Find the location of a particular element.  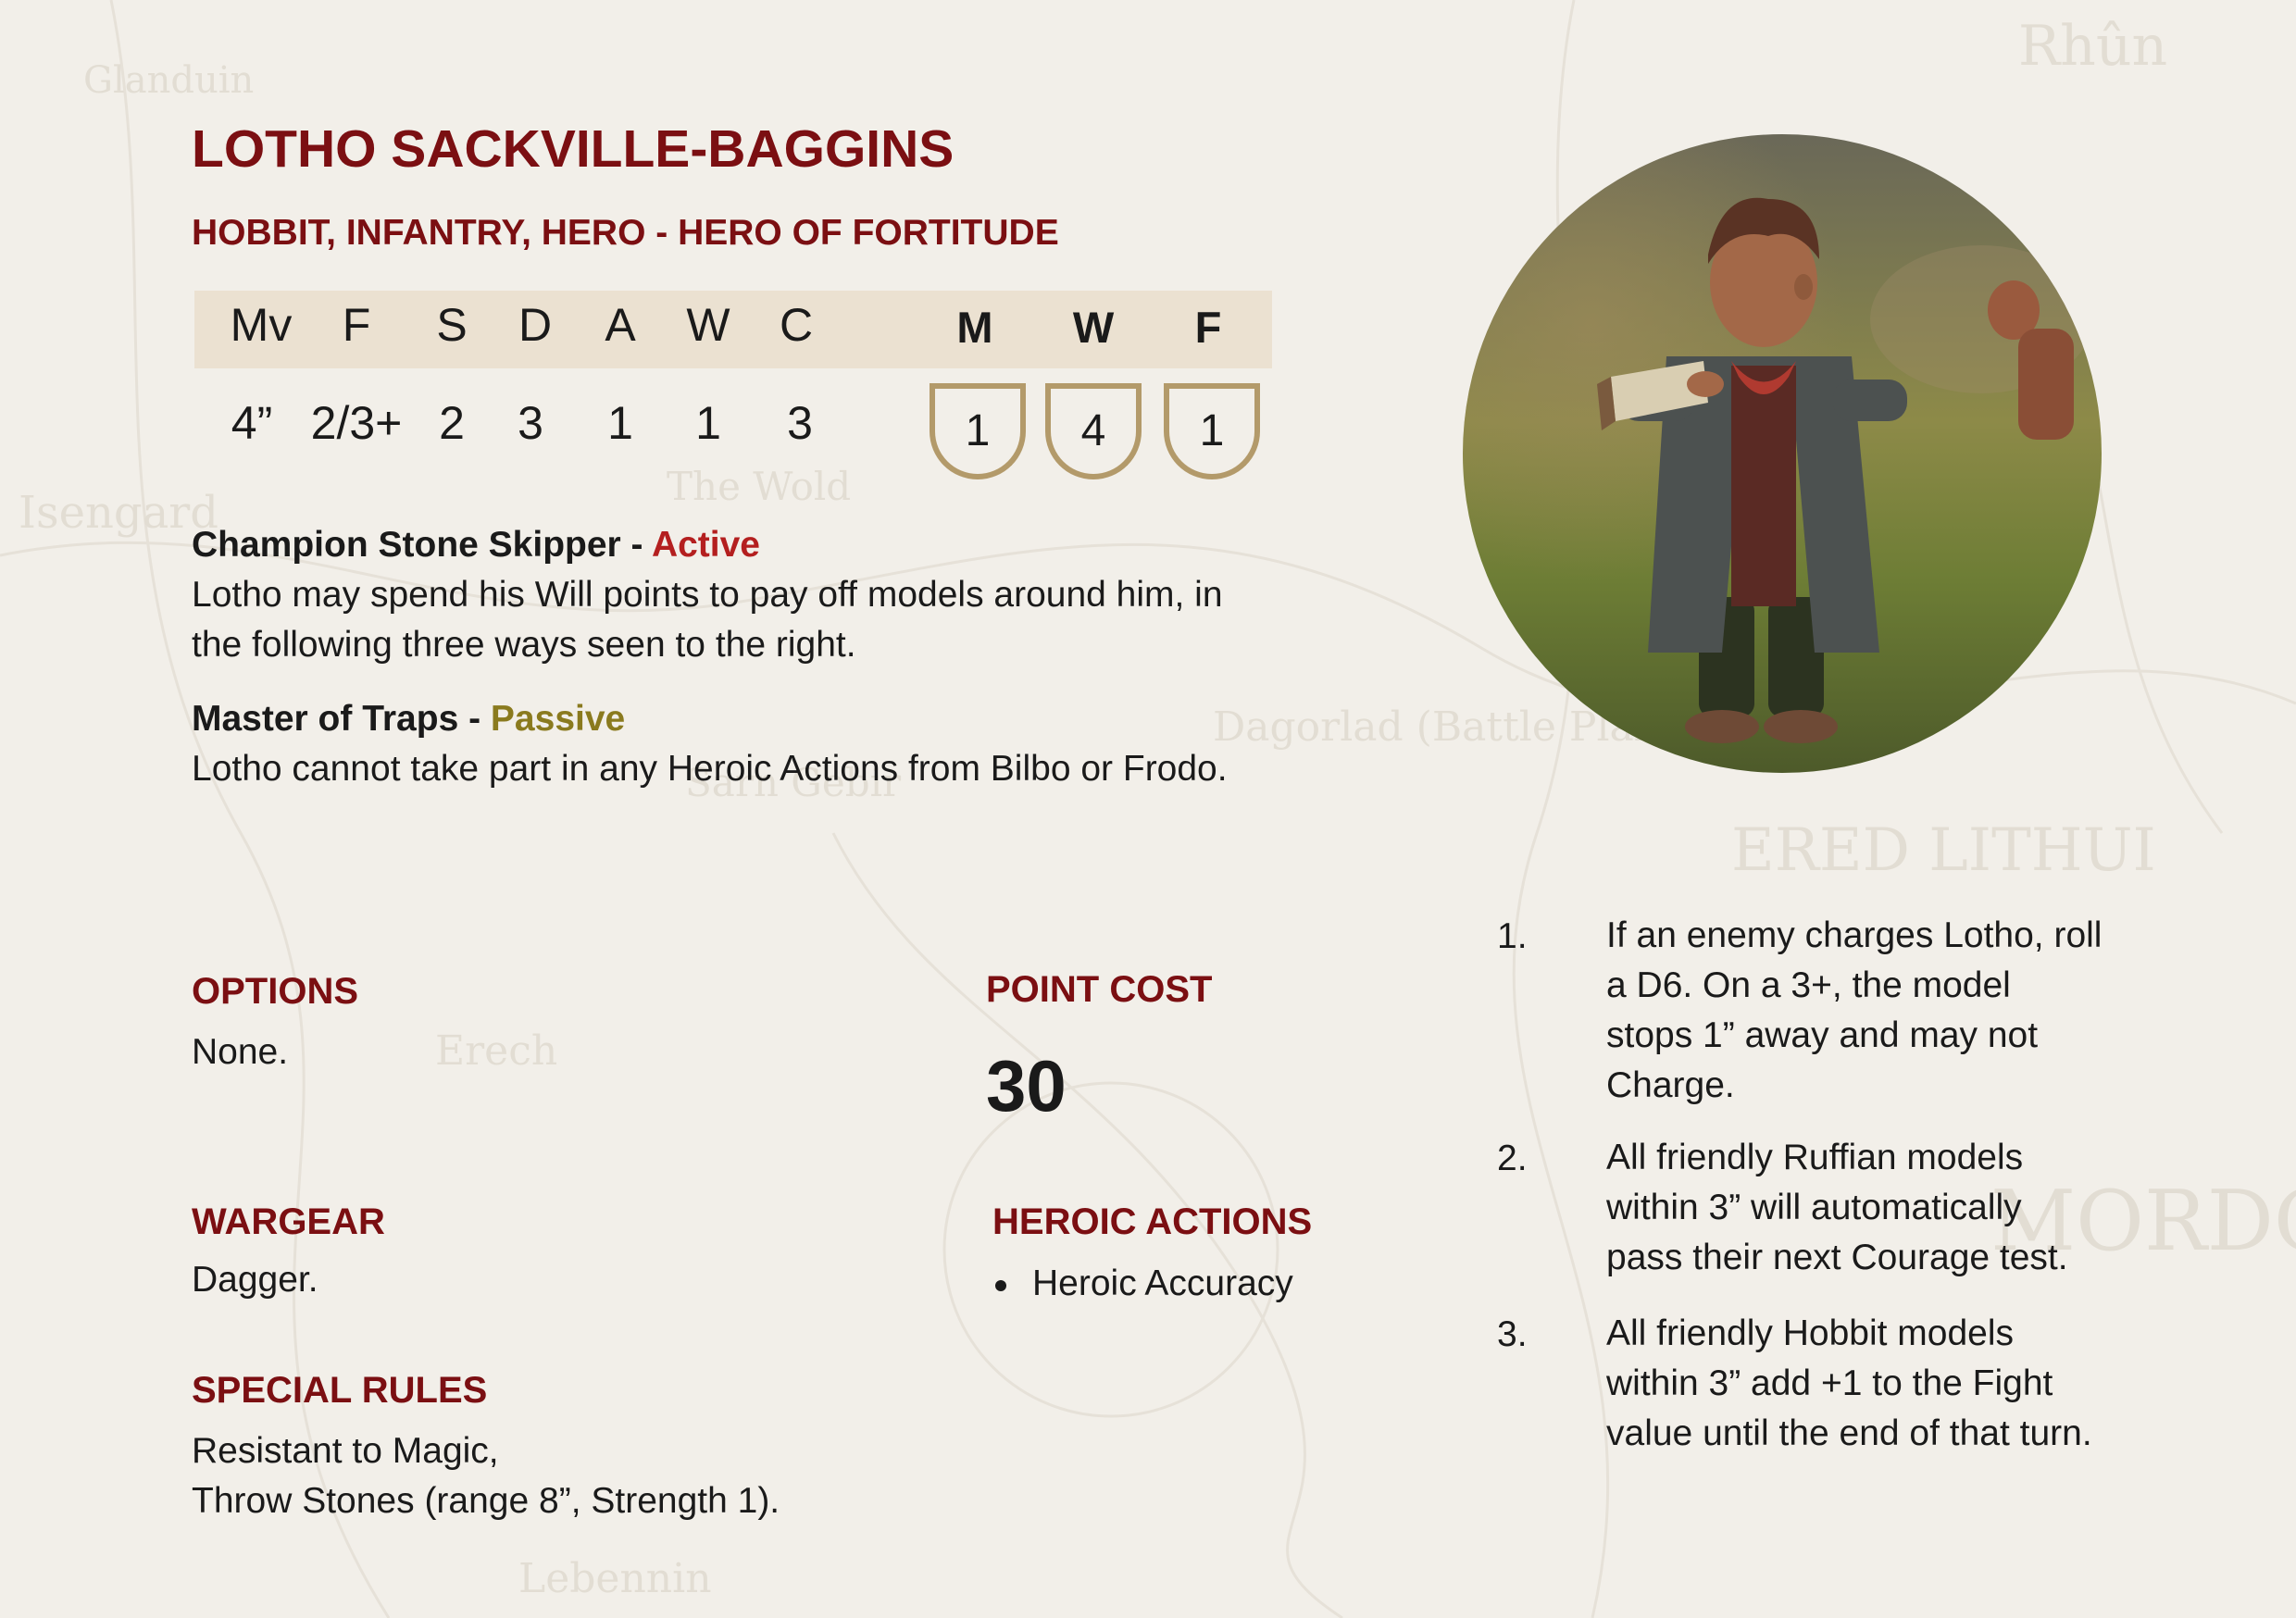

stat-header-might: M is located at coordinates (974, 327).